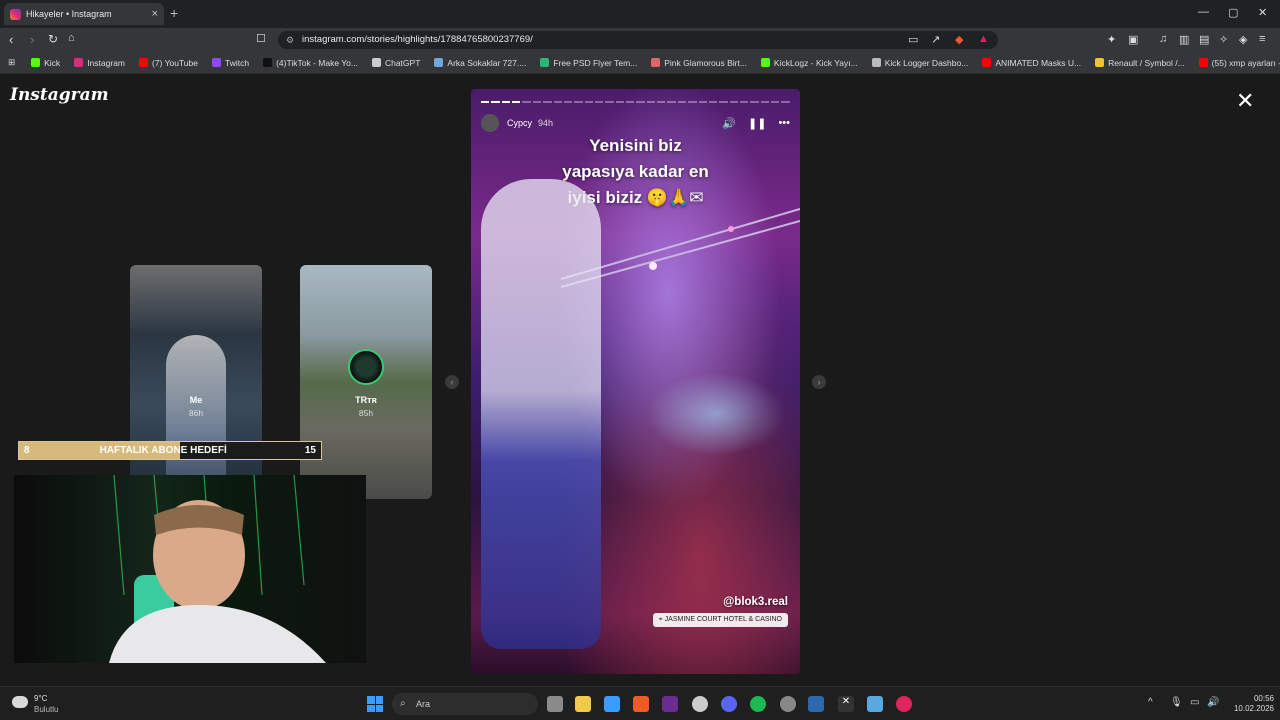 The height and width of the screenshot is (720, 1280). What do you see at coordinates (904, 704) in the screenshot?
I see `opera-icon` at bounding box center [904, 704].